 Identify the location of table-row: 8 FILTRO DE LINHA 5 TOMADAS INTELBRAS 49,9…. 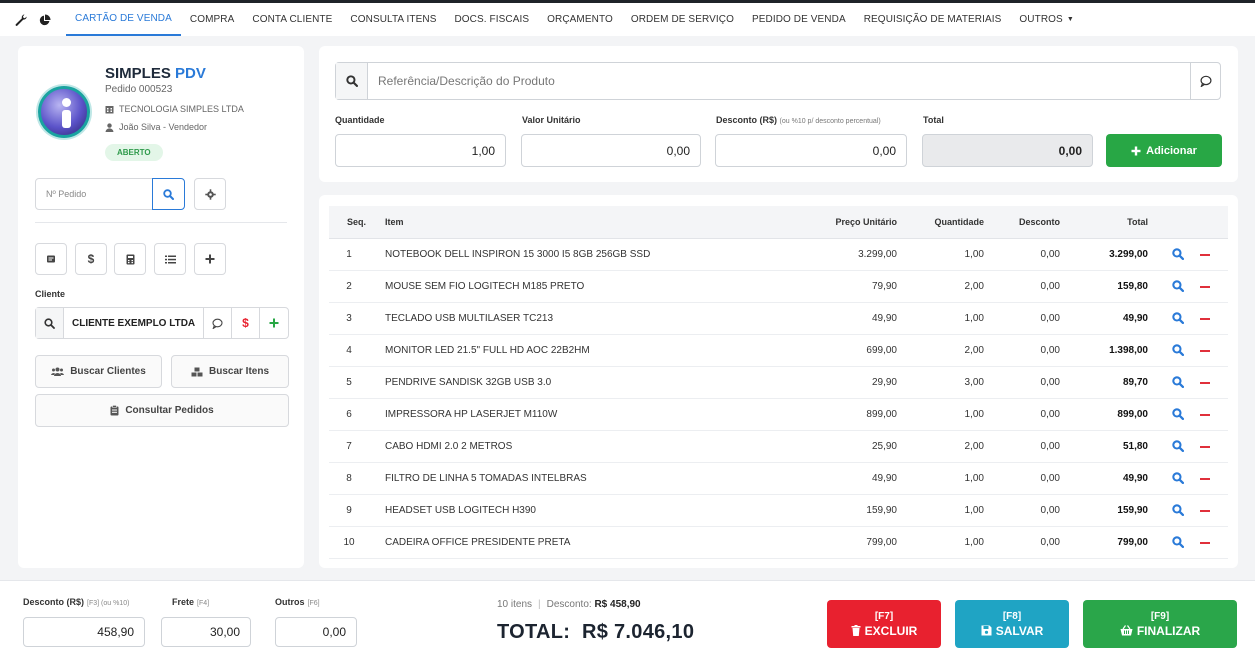
(778, 479).